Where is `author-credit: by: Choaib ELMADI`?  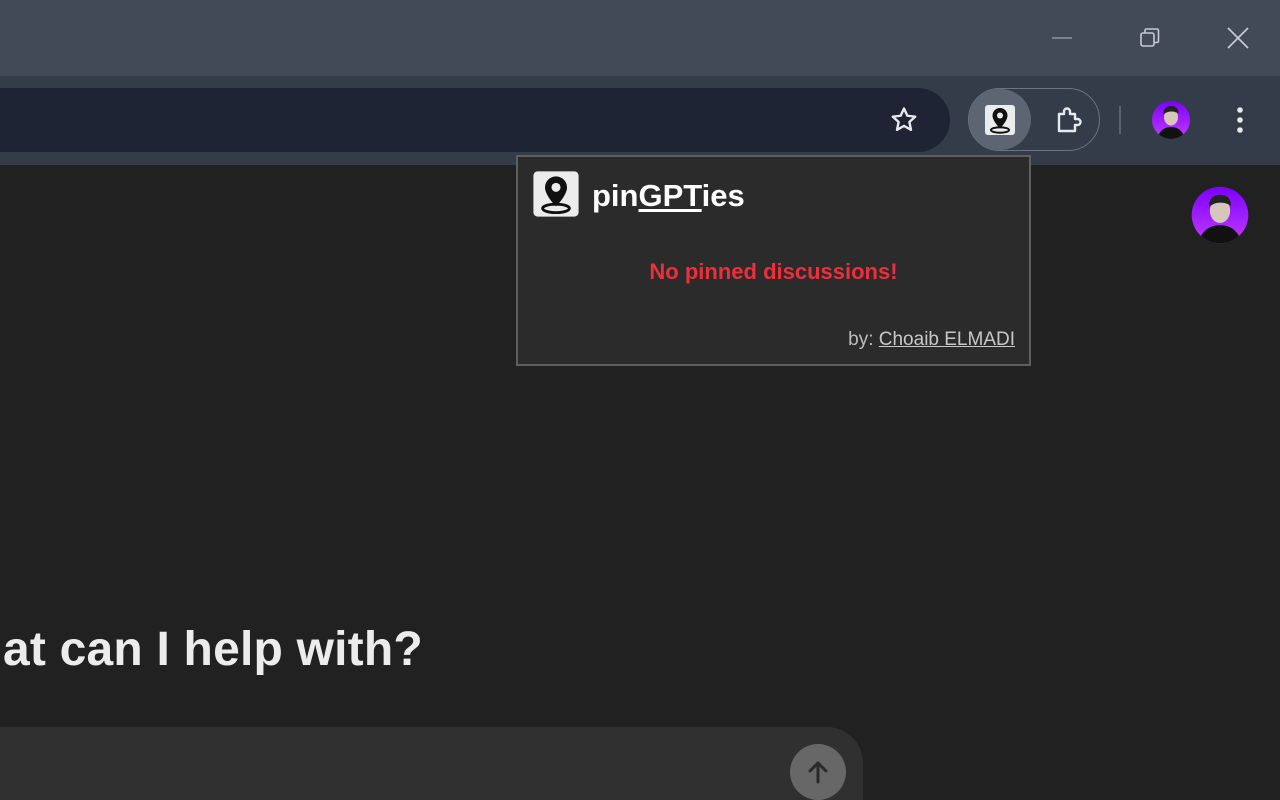 author-credit: by: Choaib ELMADI is located at coordinates (931, 340).